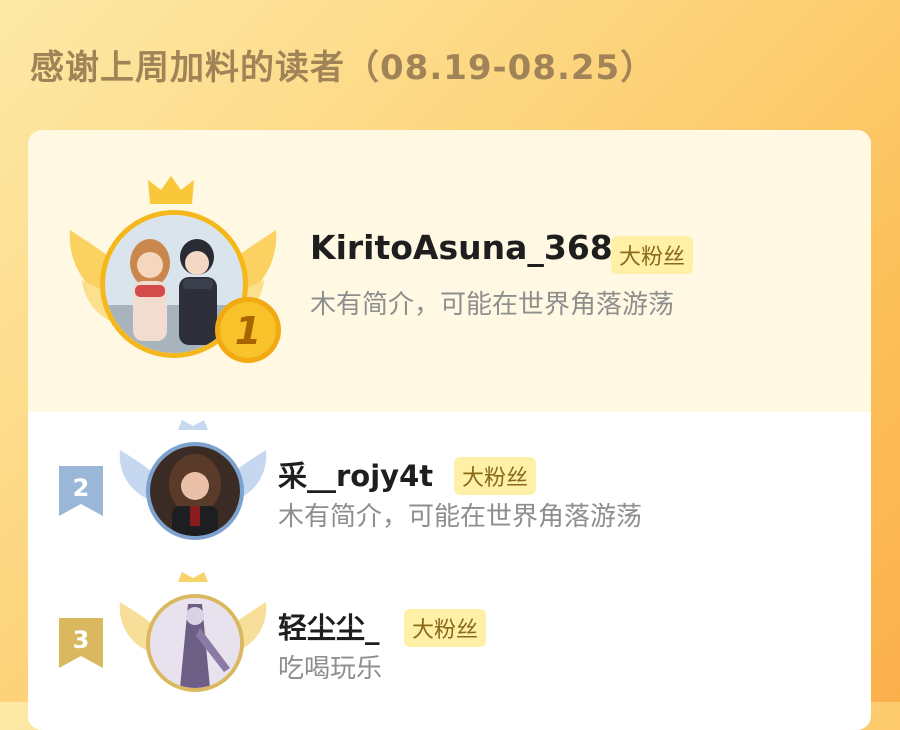  Describe the element at coordinates (461, 247) in the screenshot. I see `reader-name: KiritoAsuna_368` at that location.